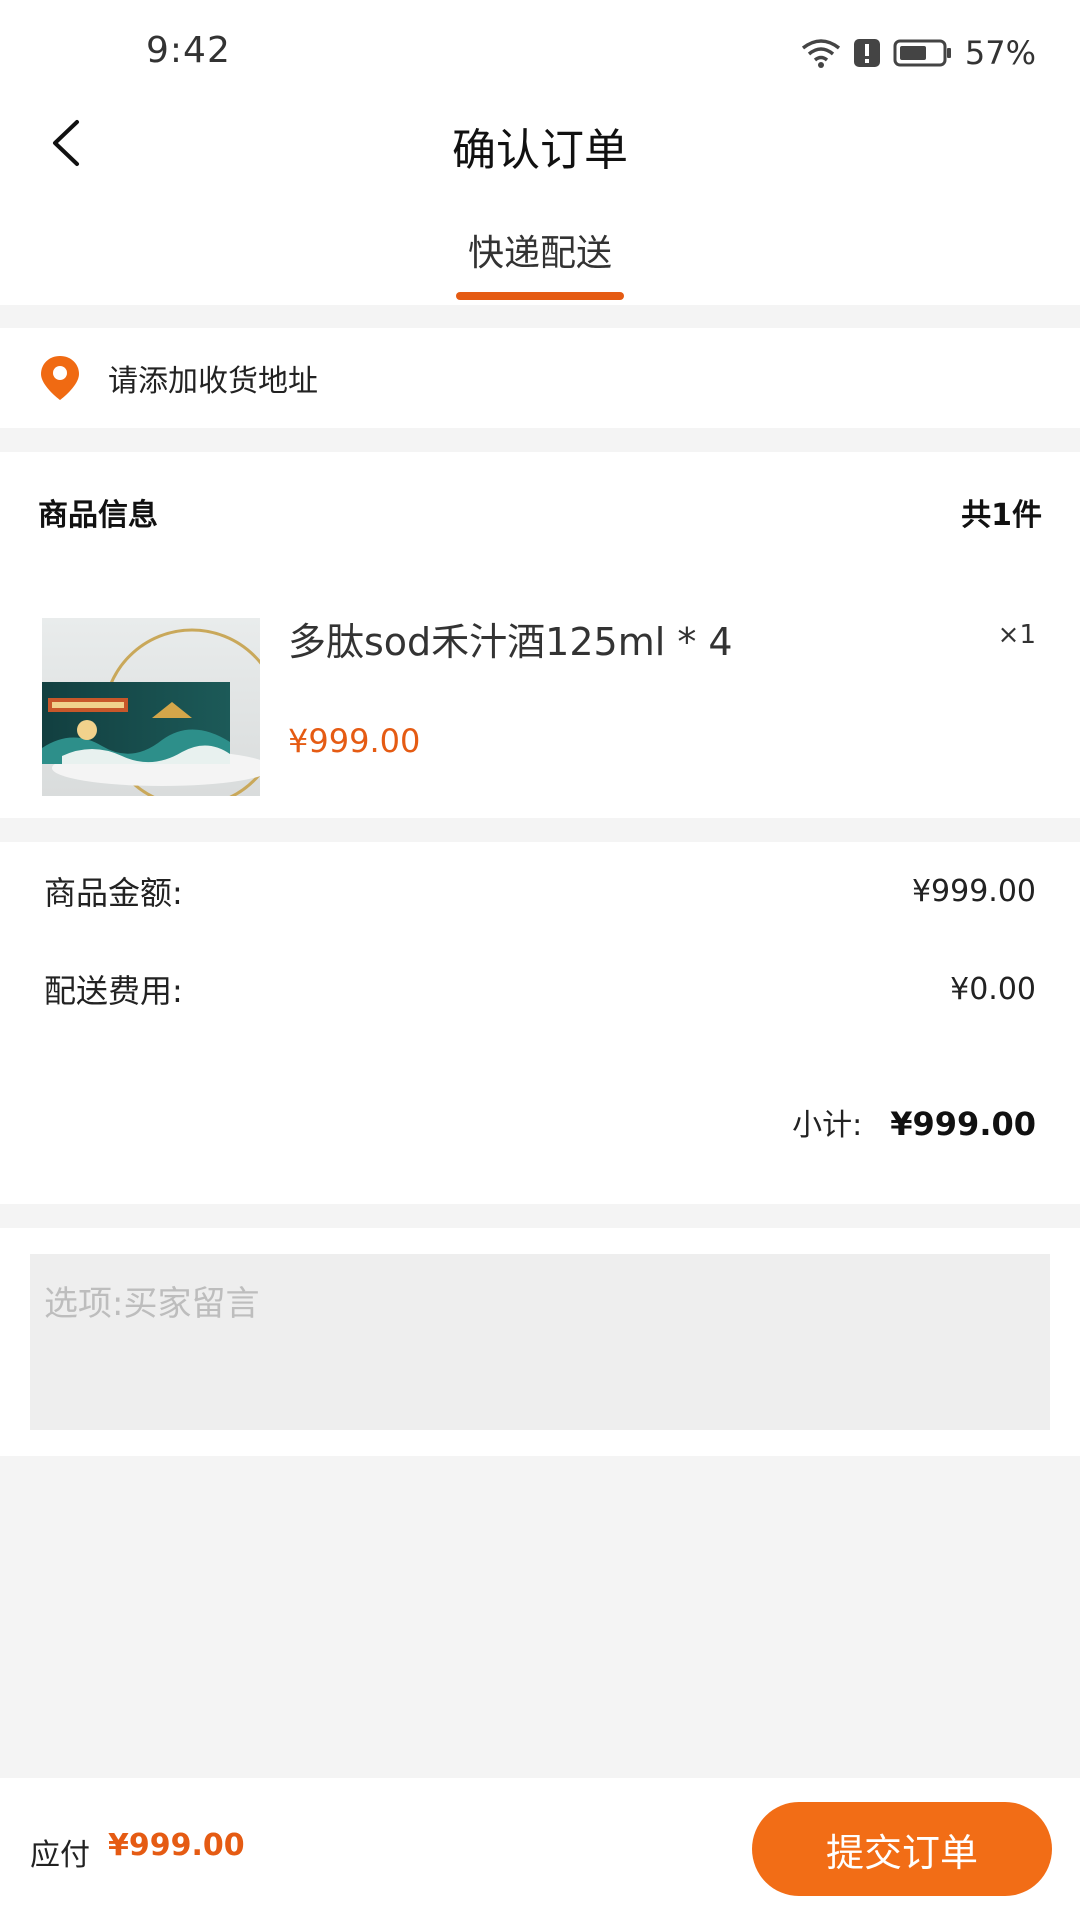  Describe the element at coordinates (354, 741) in the screenshot. I see `product-price: ¥999.00` at that location.